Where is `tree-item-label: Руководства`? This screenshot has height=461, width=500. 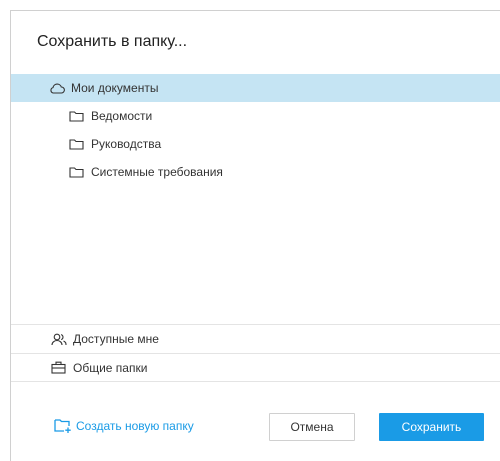
tree-item-label: Руководства is located at coordinates (126, 144).